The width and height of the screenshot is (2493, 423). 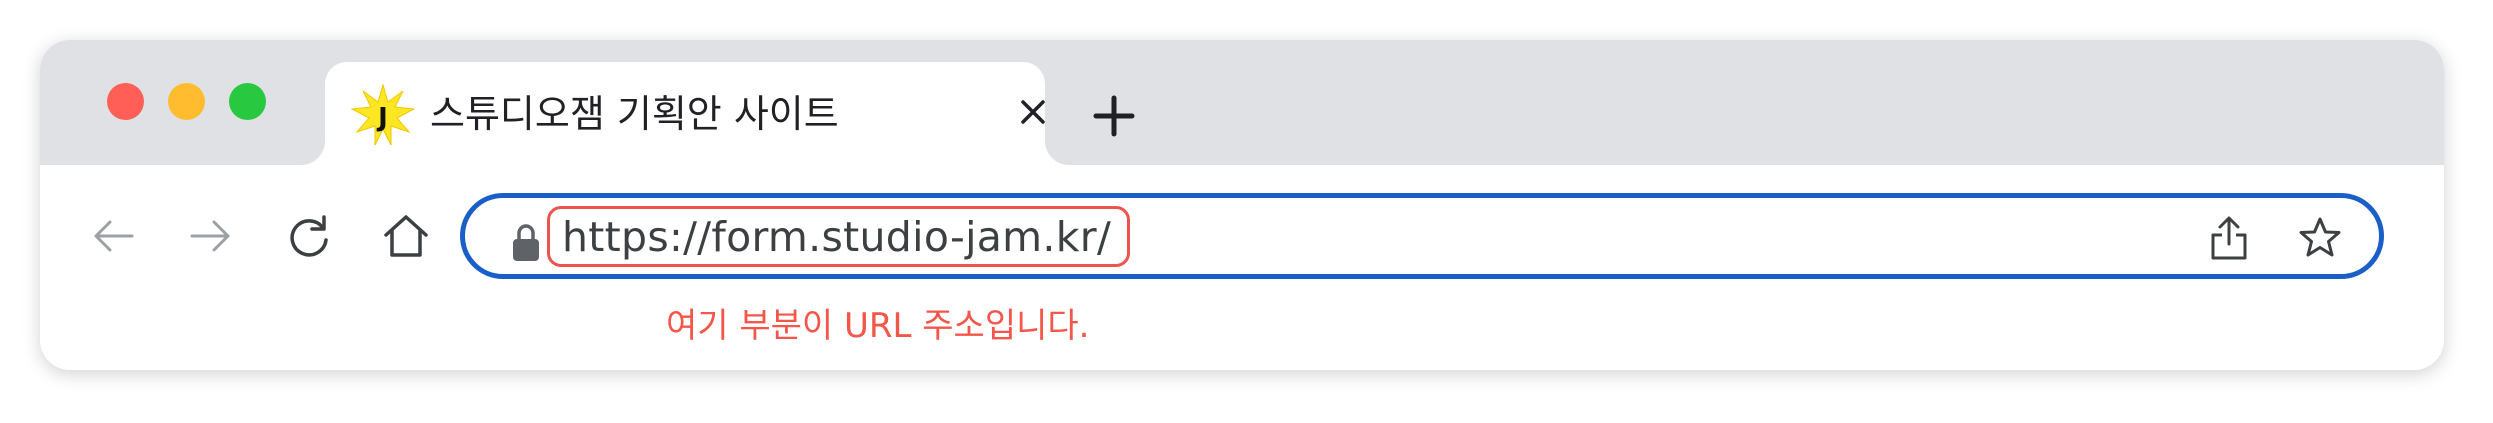 I want to click on close-icon, so click(x=1033, y=112).